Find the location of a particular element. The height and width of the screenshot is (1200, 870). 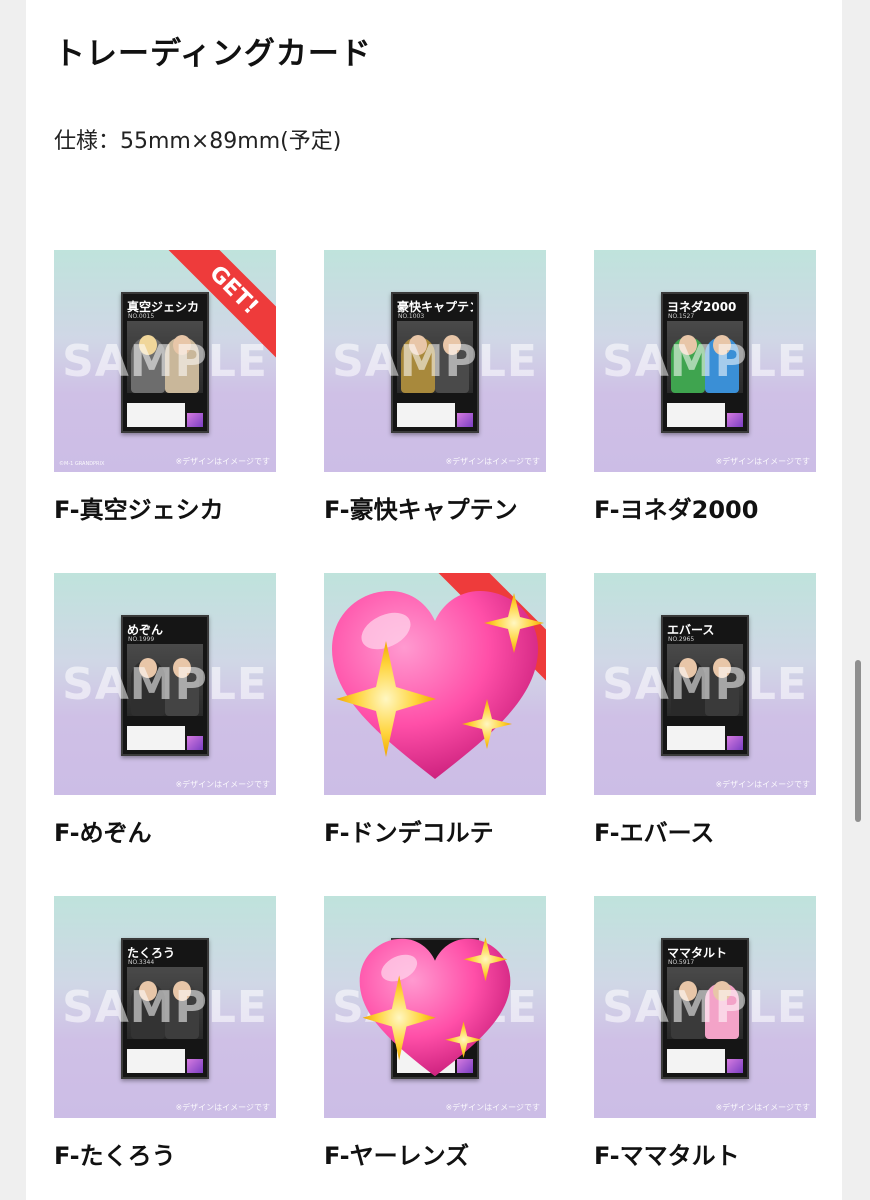

card-number: NO.2965 is located at coordinates (681, 639).